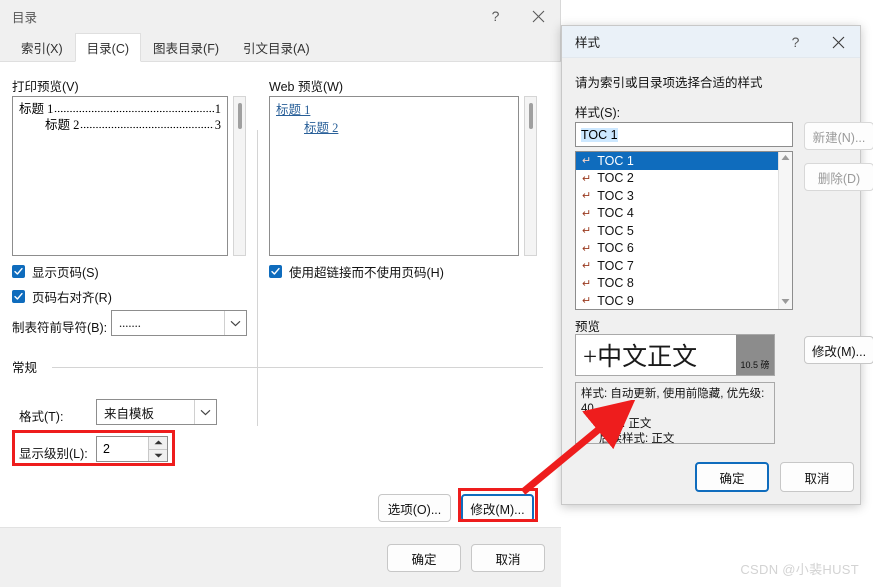 The height and width of the screenshot is (587, 873). I want to click on scroll-down-icon, so click(785, 302).